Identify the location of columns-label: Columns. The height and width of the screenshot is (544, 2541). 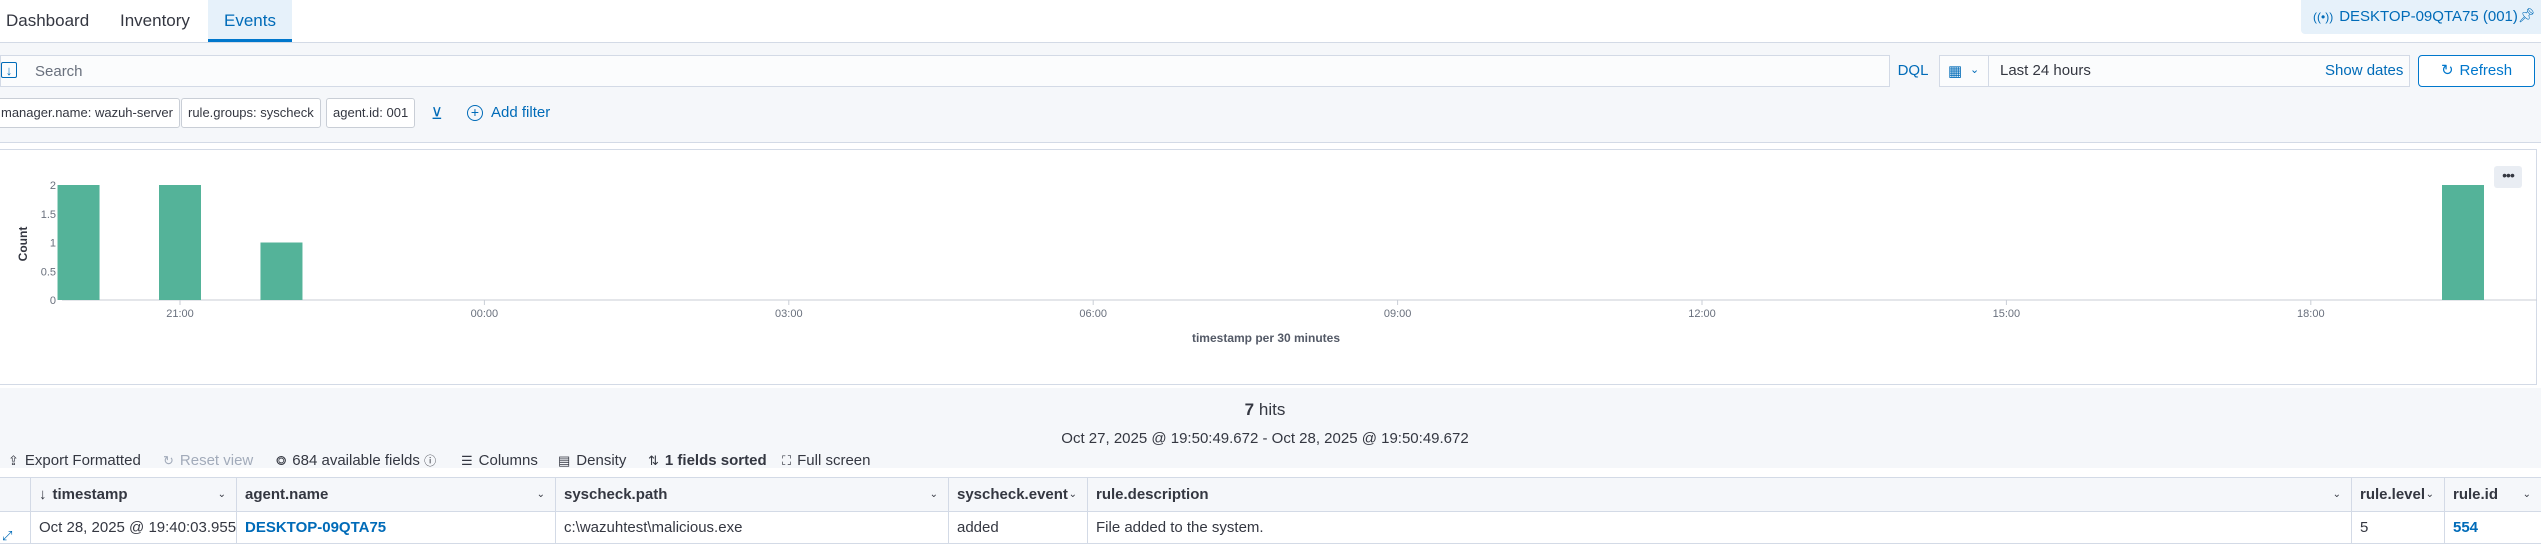
(508, 460).